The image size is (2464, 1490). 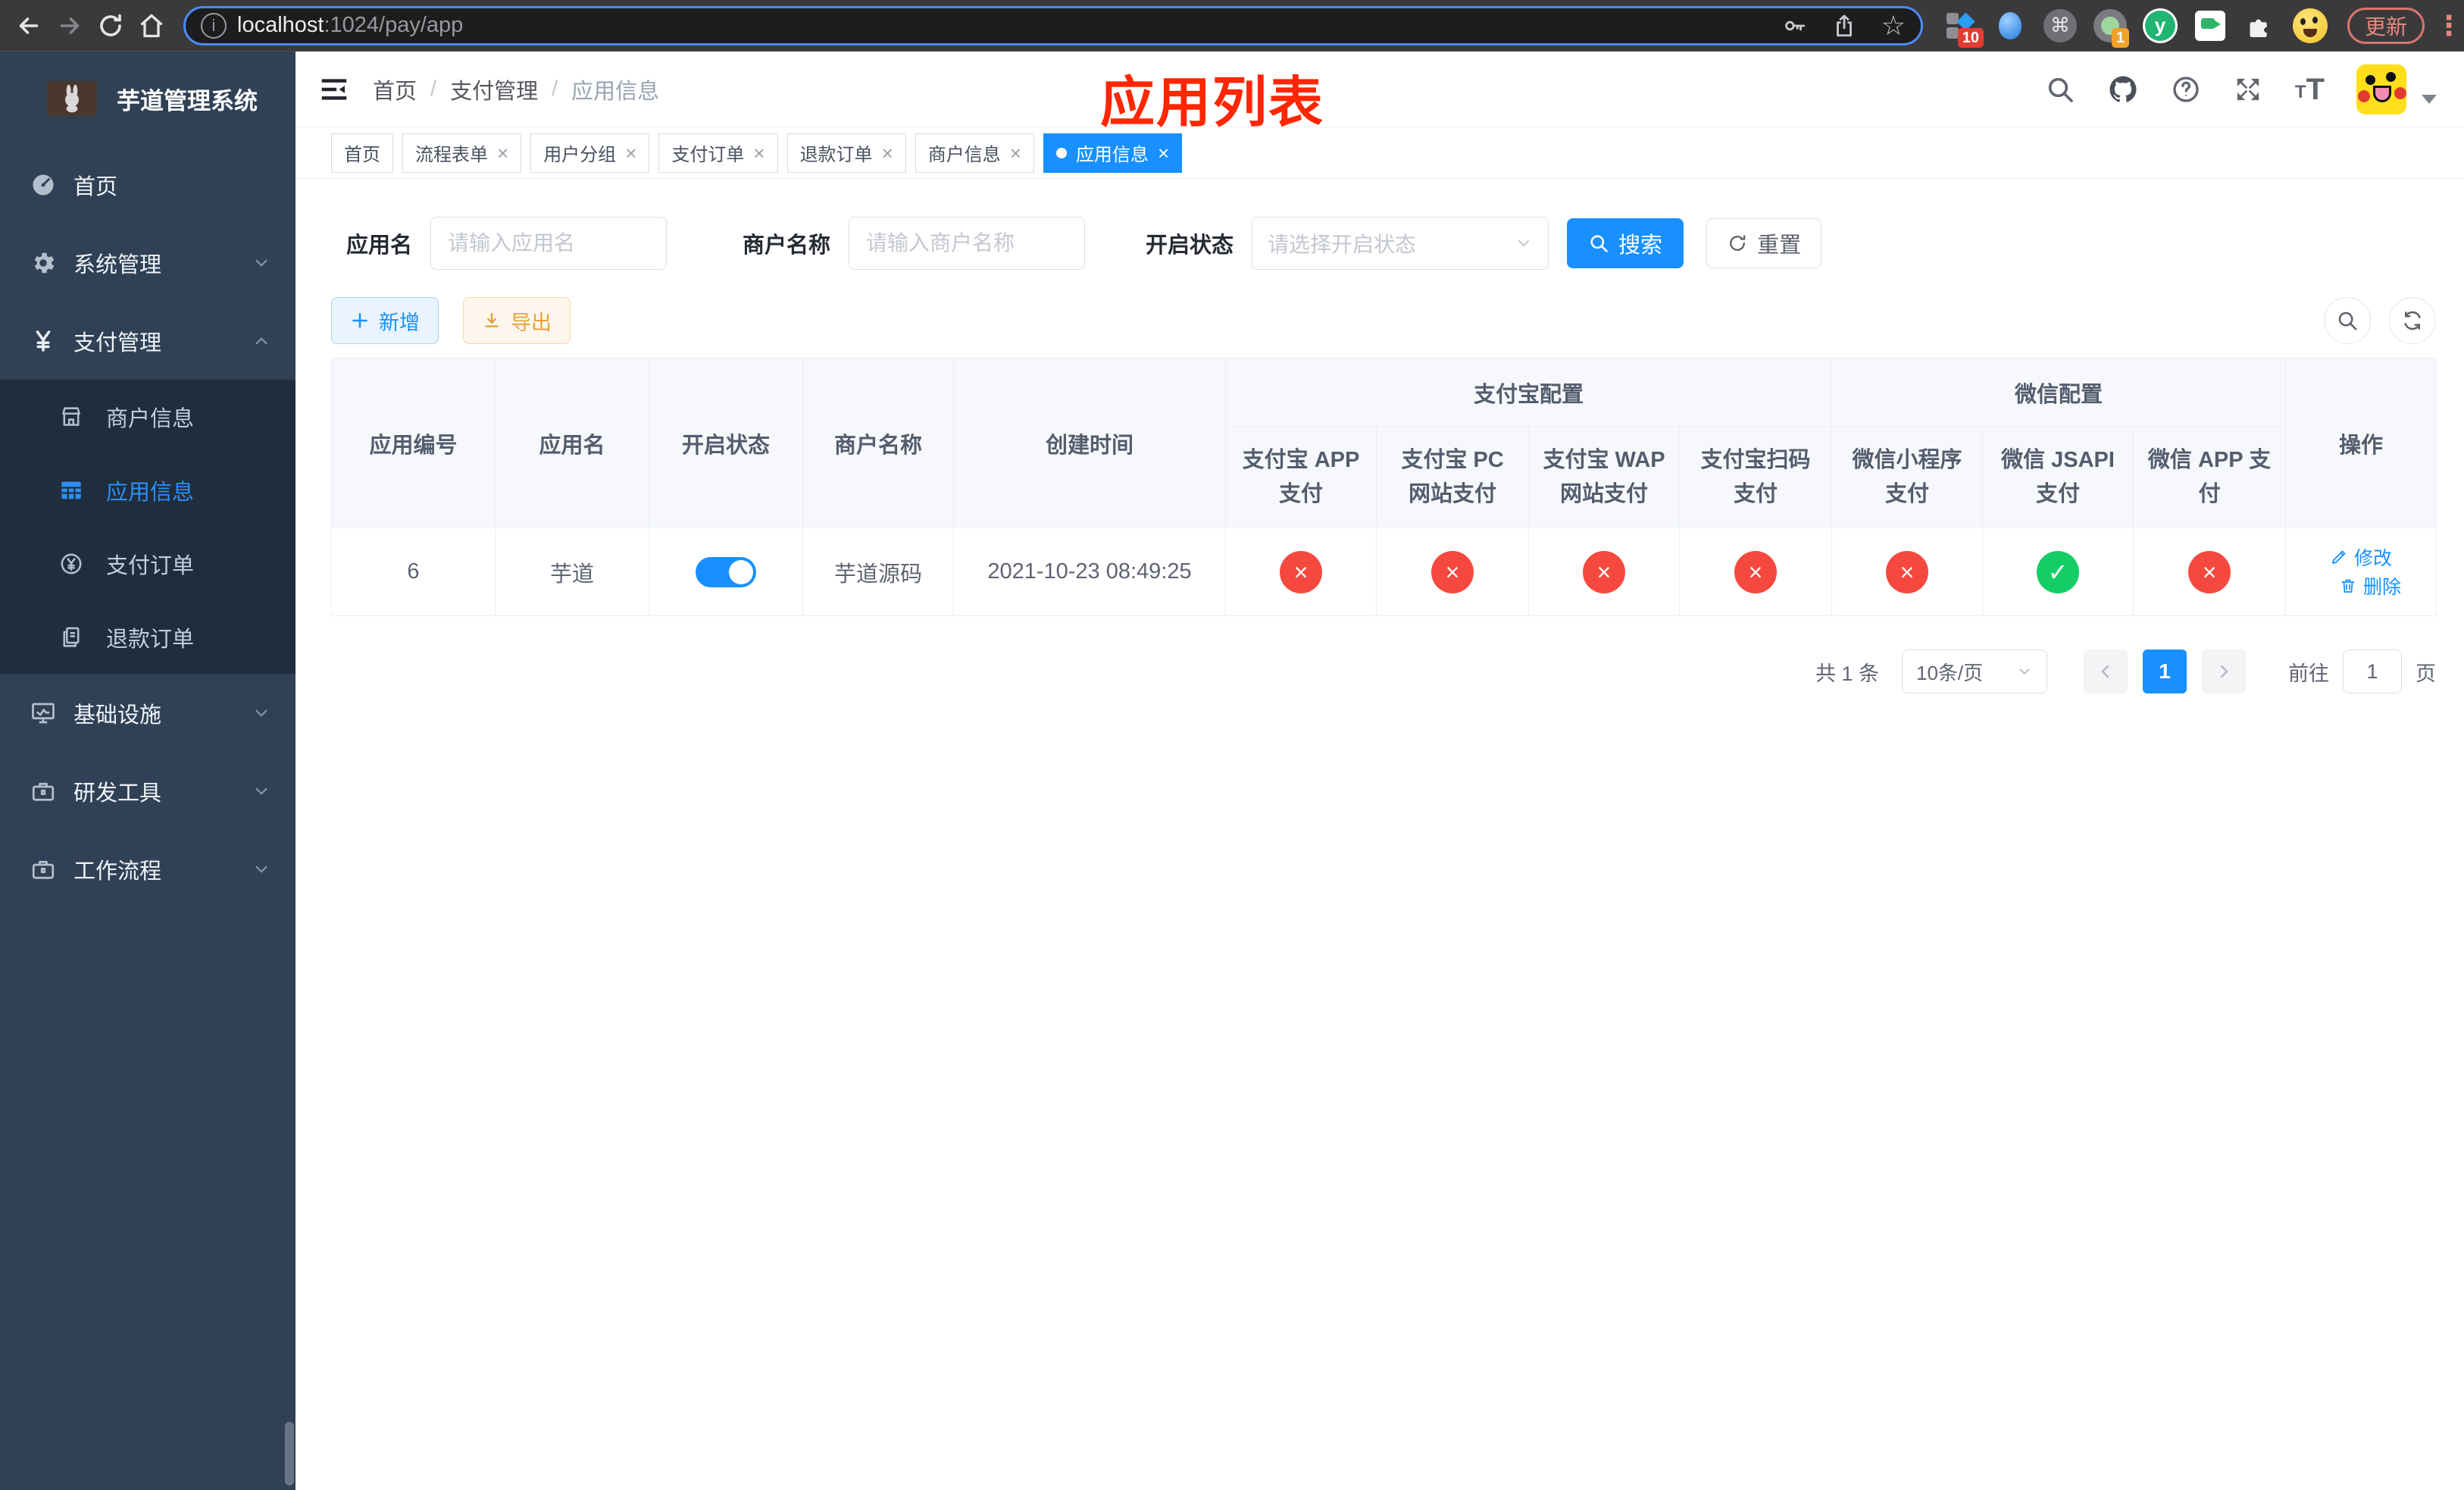 What do you see at coordinates (1089, 572) in the screenshot?
I see `cell-create-time: 2021-10-23 08:49:25` at bounding box center [1089, 572].